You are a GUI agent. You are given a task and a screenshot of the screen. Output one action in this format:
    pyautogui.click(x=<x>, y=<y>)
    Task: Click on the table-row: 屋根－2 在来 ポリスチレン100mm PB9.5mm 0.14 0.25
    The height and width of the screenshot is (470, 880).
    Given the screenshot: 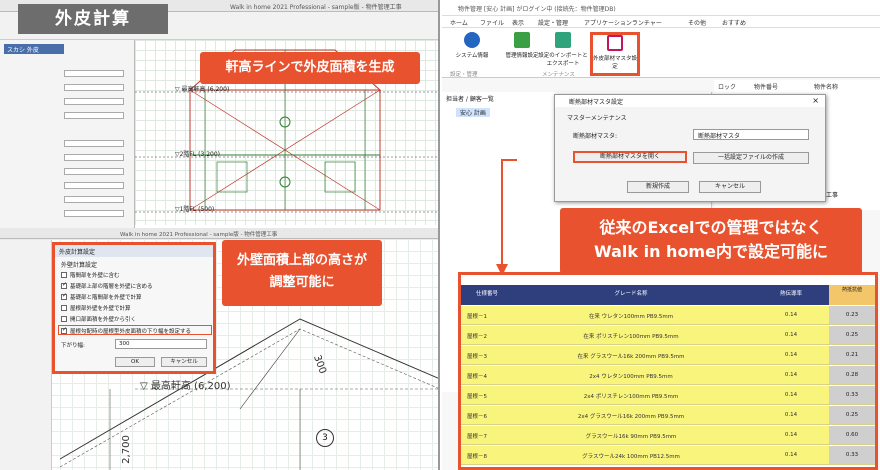 What is the action you would take?
    pyautogui.click(x=668, y=335)
    